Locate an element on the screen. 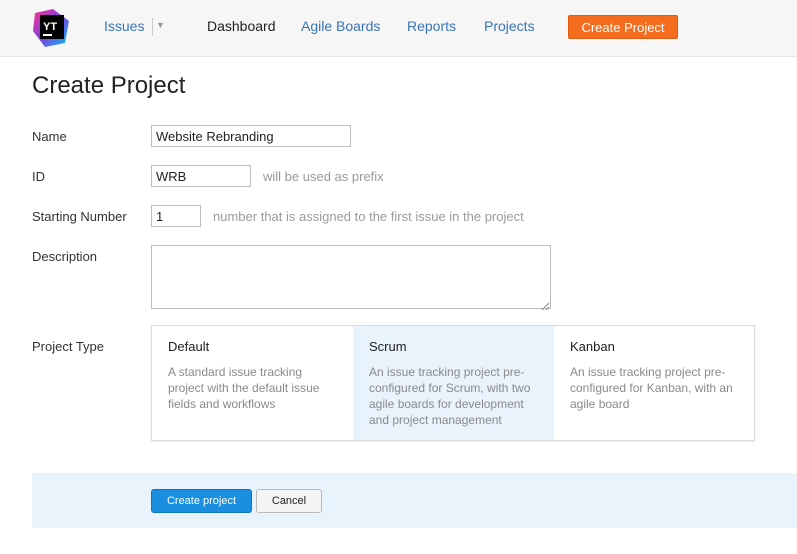  nav-projects: Projects is located at coordinates (509, 26).